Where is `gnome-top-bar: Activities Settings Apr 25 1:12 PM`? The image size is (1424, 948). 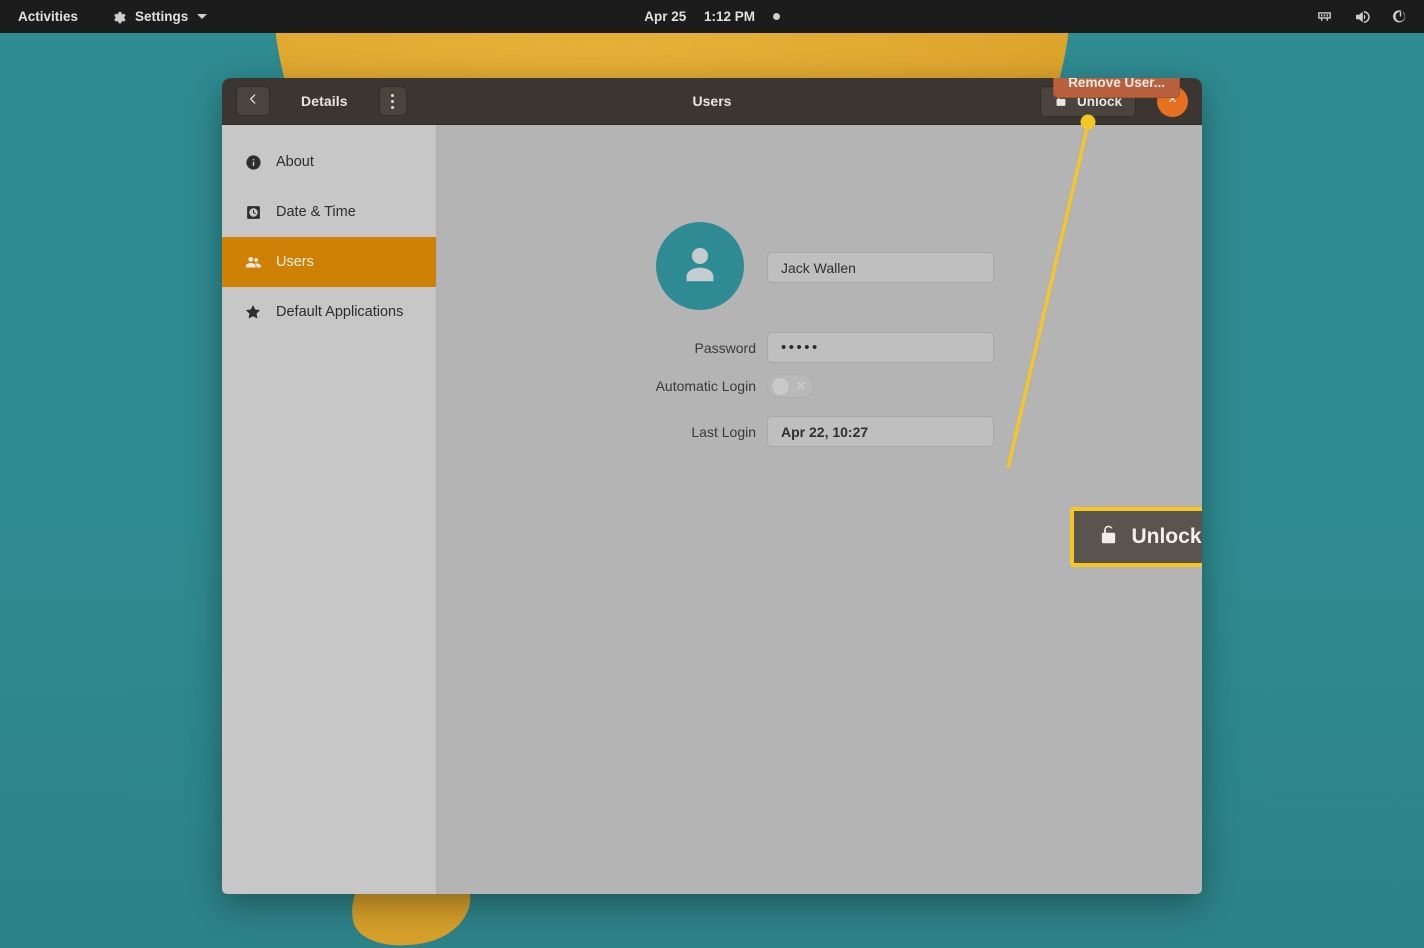 gnome-top-bar: Activities Settings Apr 25 1:12 PM is located at coordinates (712, 16).